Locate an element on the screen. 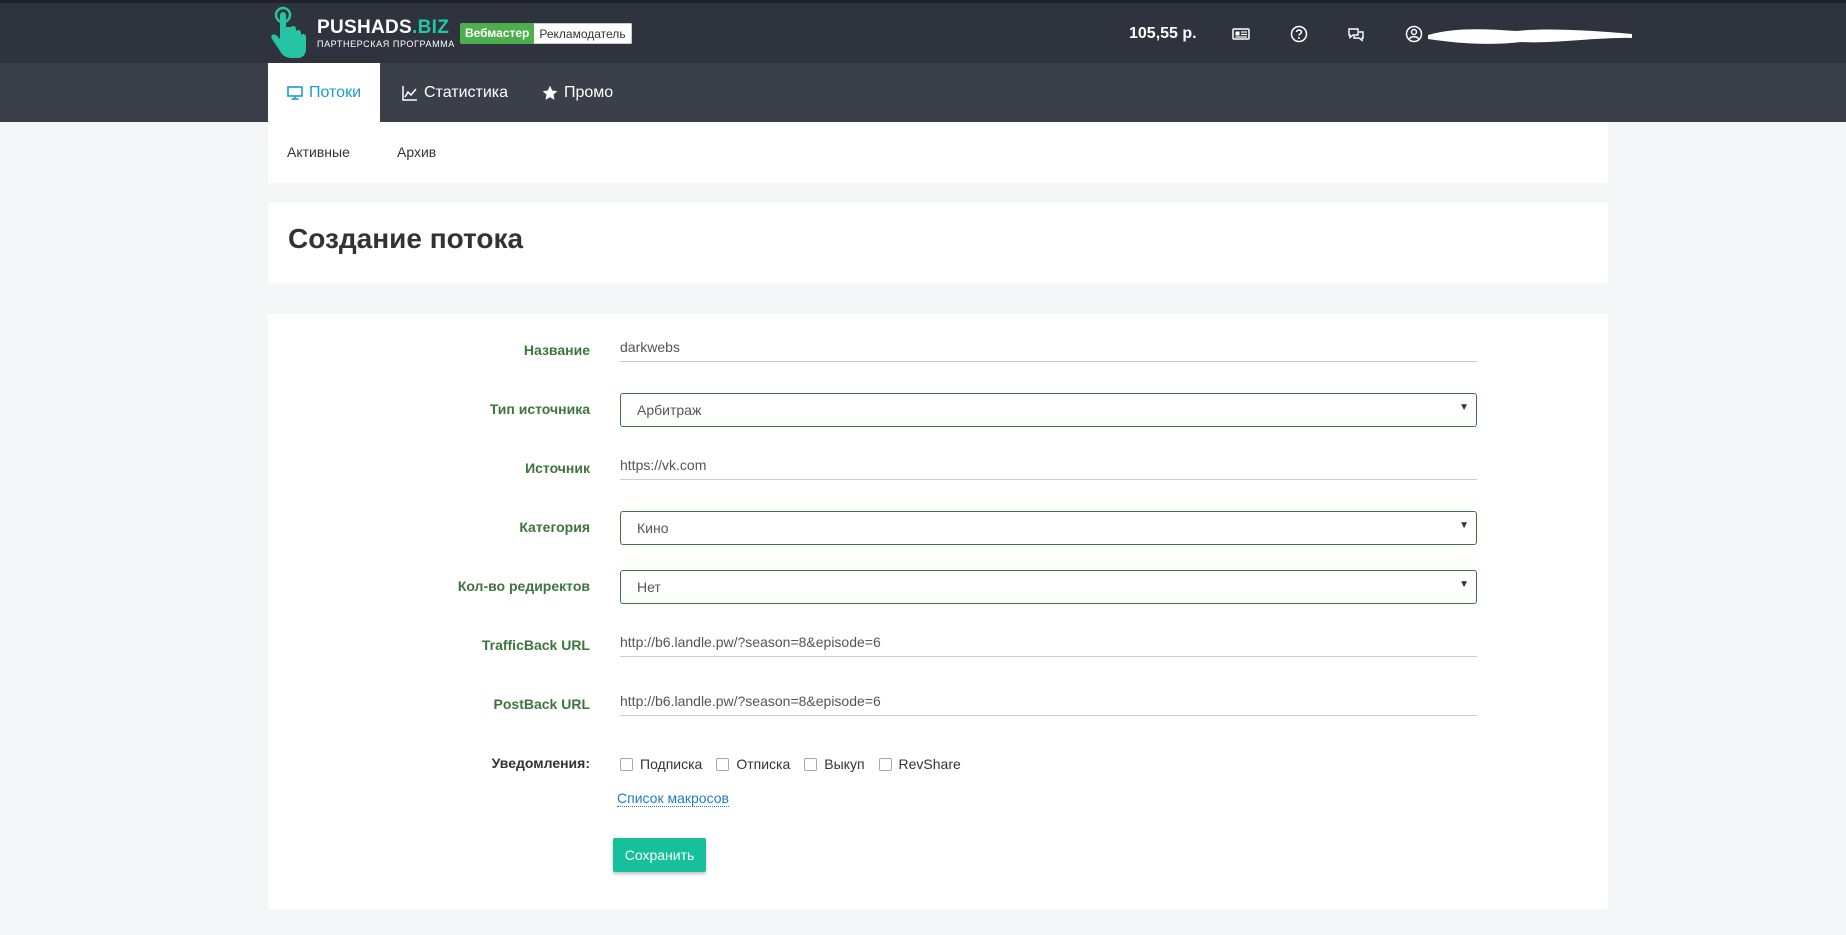 This screenshot has width=1846, height=935. postback-input is located at coordinates (1048, 701).